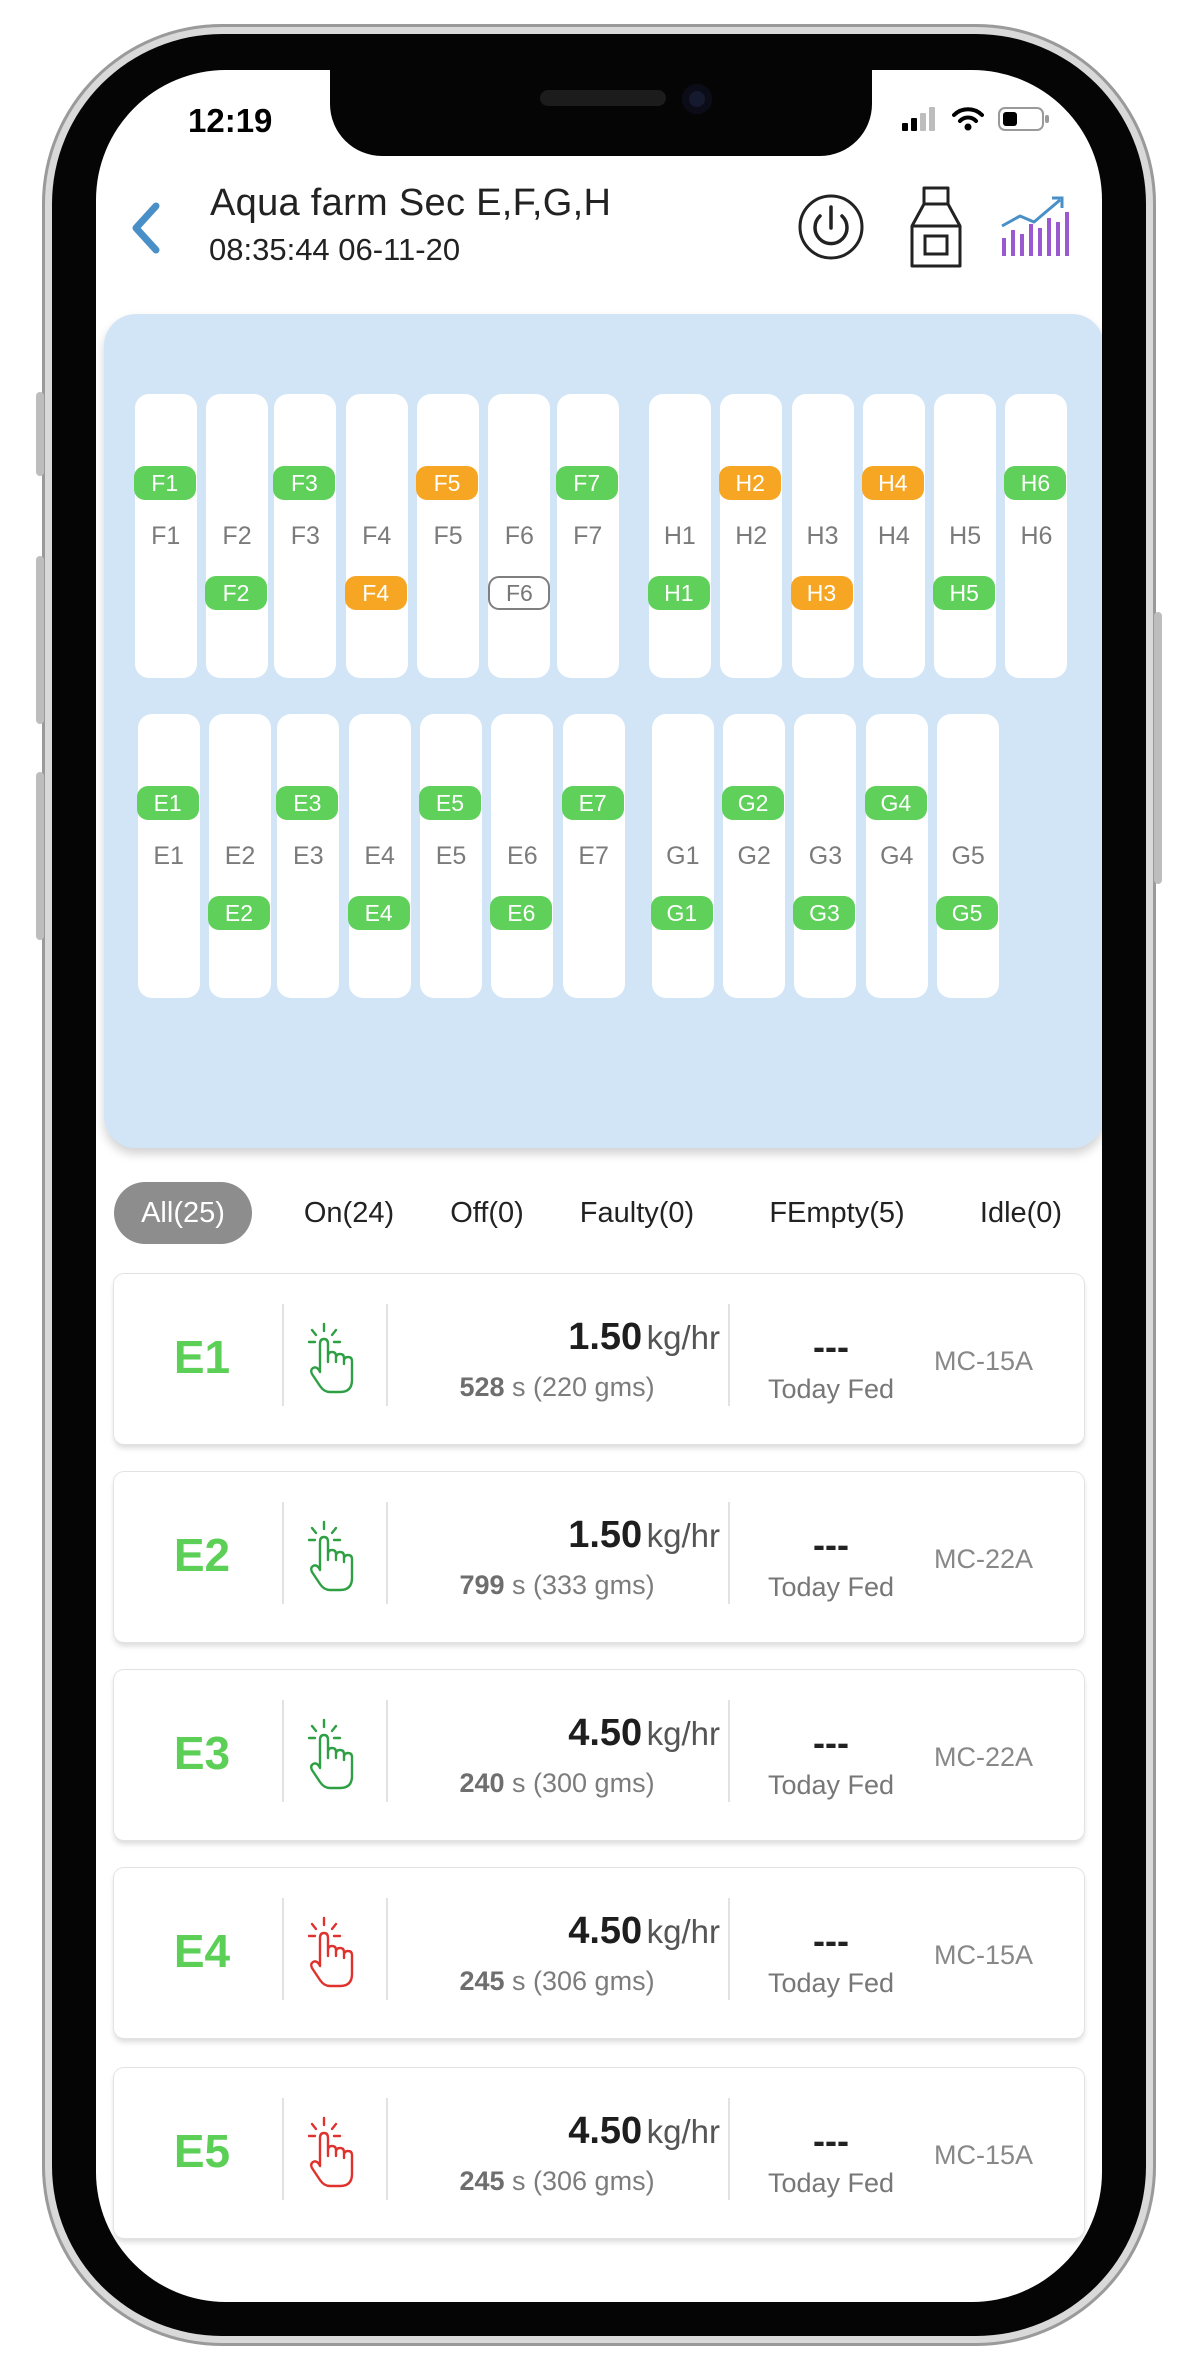 This screenshot has width=1198, height=2369. What do you see at coordinates (895, 803) in the screenshot?
I see `feeder-chip-g4: G4` at bounding box center [895, 803].